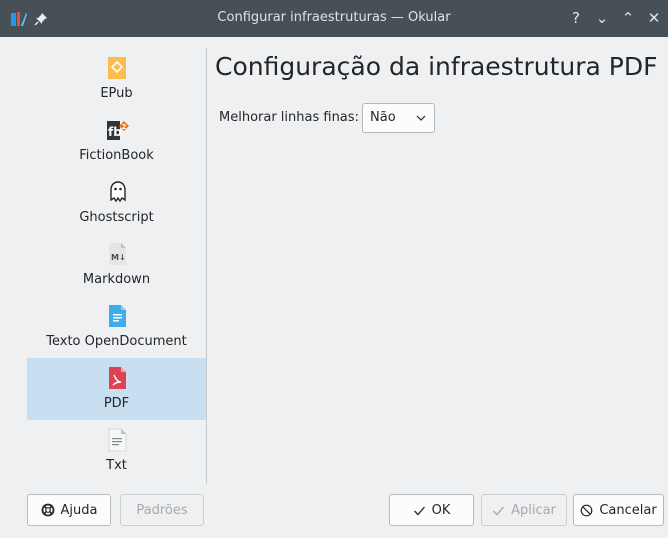  I want to click on ok-button-label: OK, so click(441, 510).